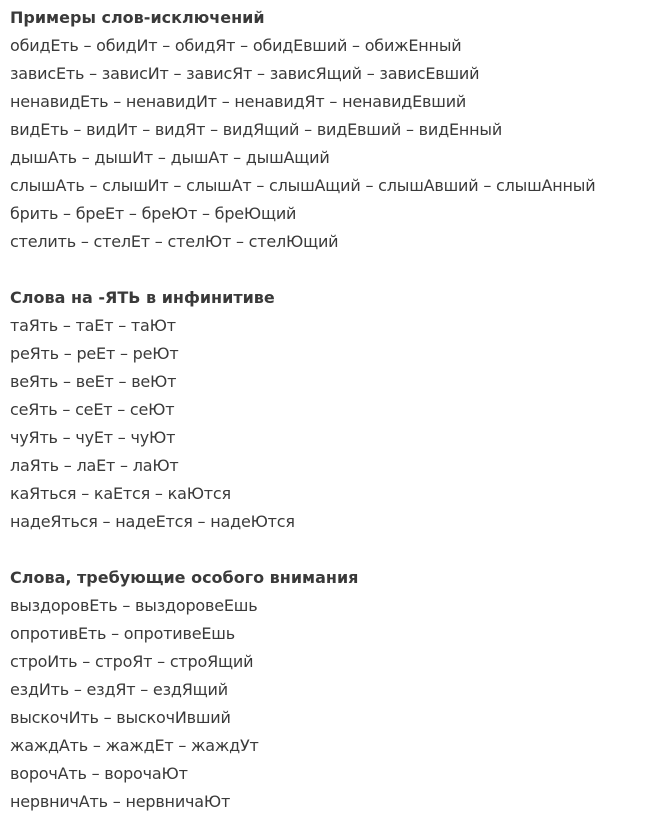 The image size is (664, 819). What do you see at coordinates (137, 17) in the screenshot?
I see `section-title: Примеры слов-исключений` at bounding box center [137, 17].